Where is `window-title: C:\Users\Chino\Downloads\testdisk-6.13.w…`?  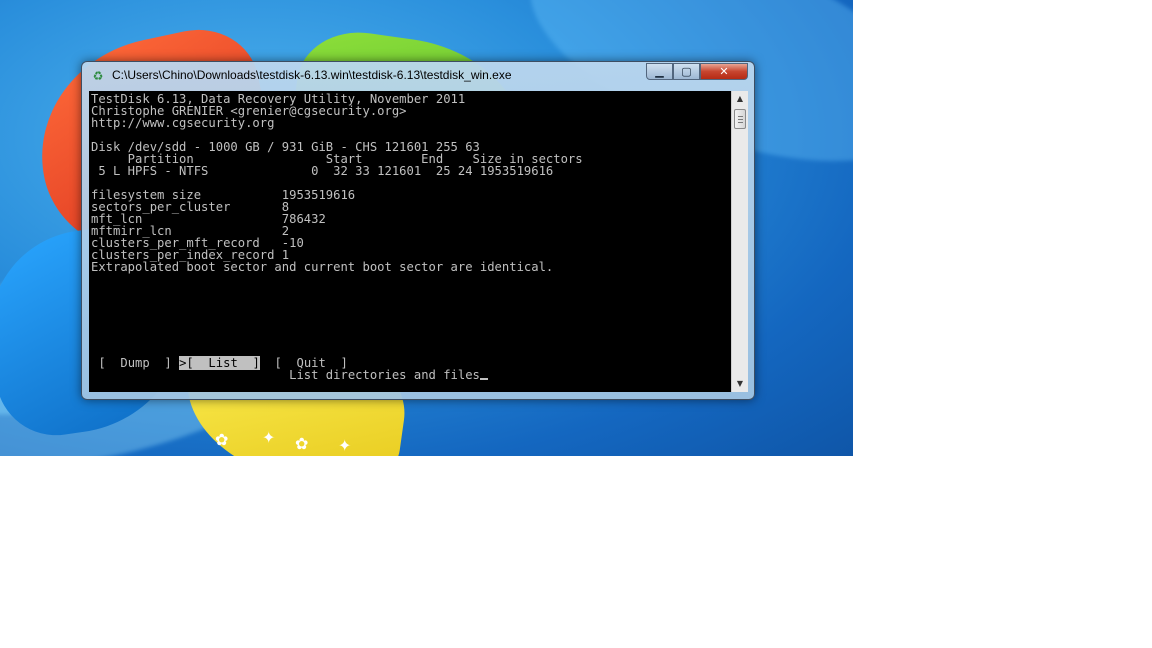 window-title: C:\Users\Chino\Downloads\testdisk-6.13.w… is located at coordinates (312, 75).